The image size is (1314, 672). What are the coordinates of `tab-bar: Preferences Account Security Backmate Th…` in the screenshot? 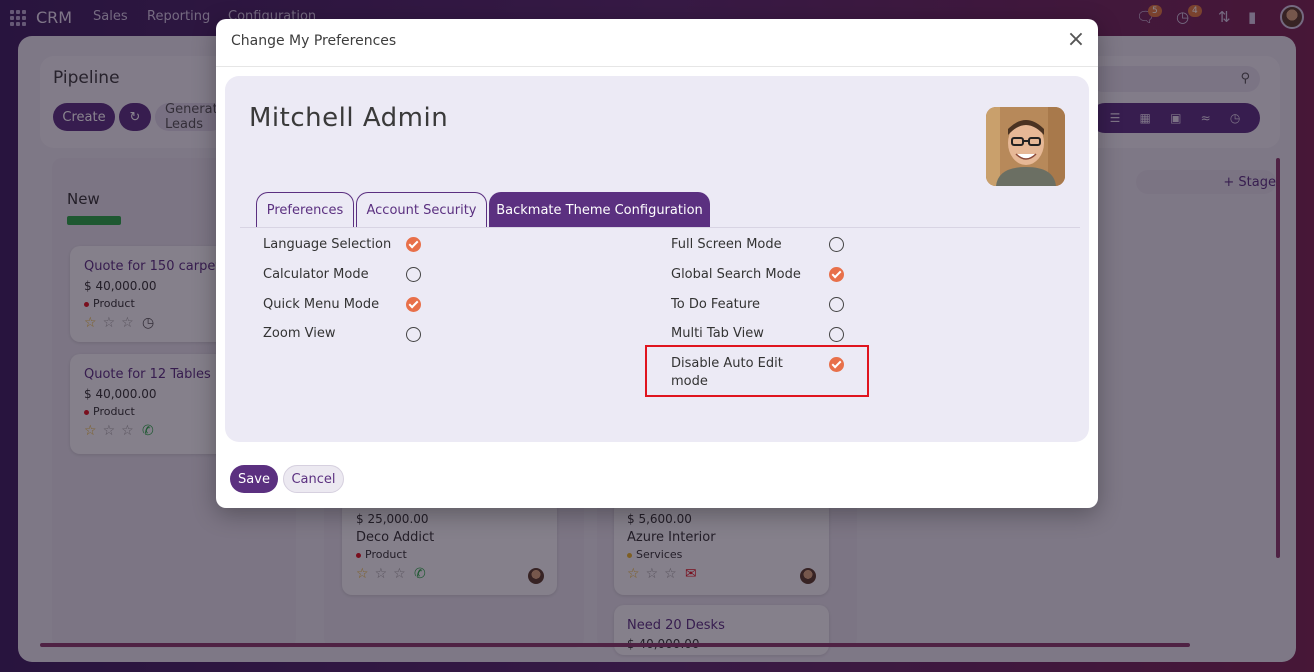 It's located at (484, 210).